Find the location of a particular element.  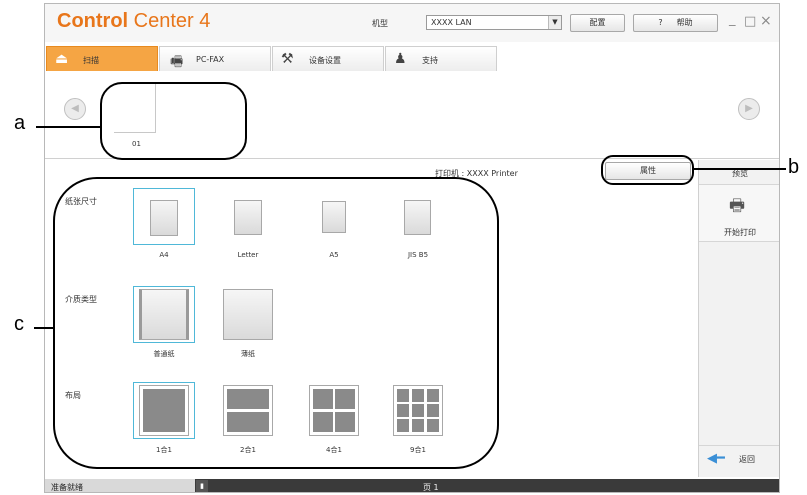

callout-b-outline is located at coordinates (647, 170).